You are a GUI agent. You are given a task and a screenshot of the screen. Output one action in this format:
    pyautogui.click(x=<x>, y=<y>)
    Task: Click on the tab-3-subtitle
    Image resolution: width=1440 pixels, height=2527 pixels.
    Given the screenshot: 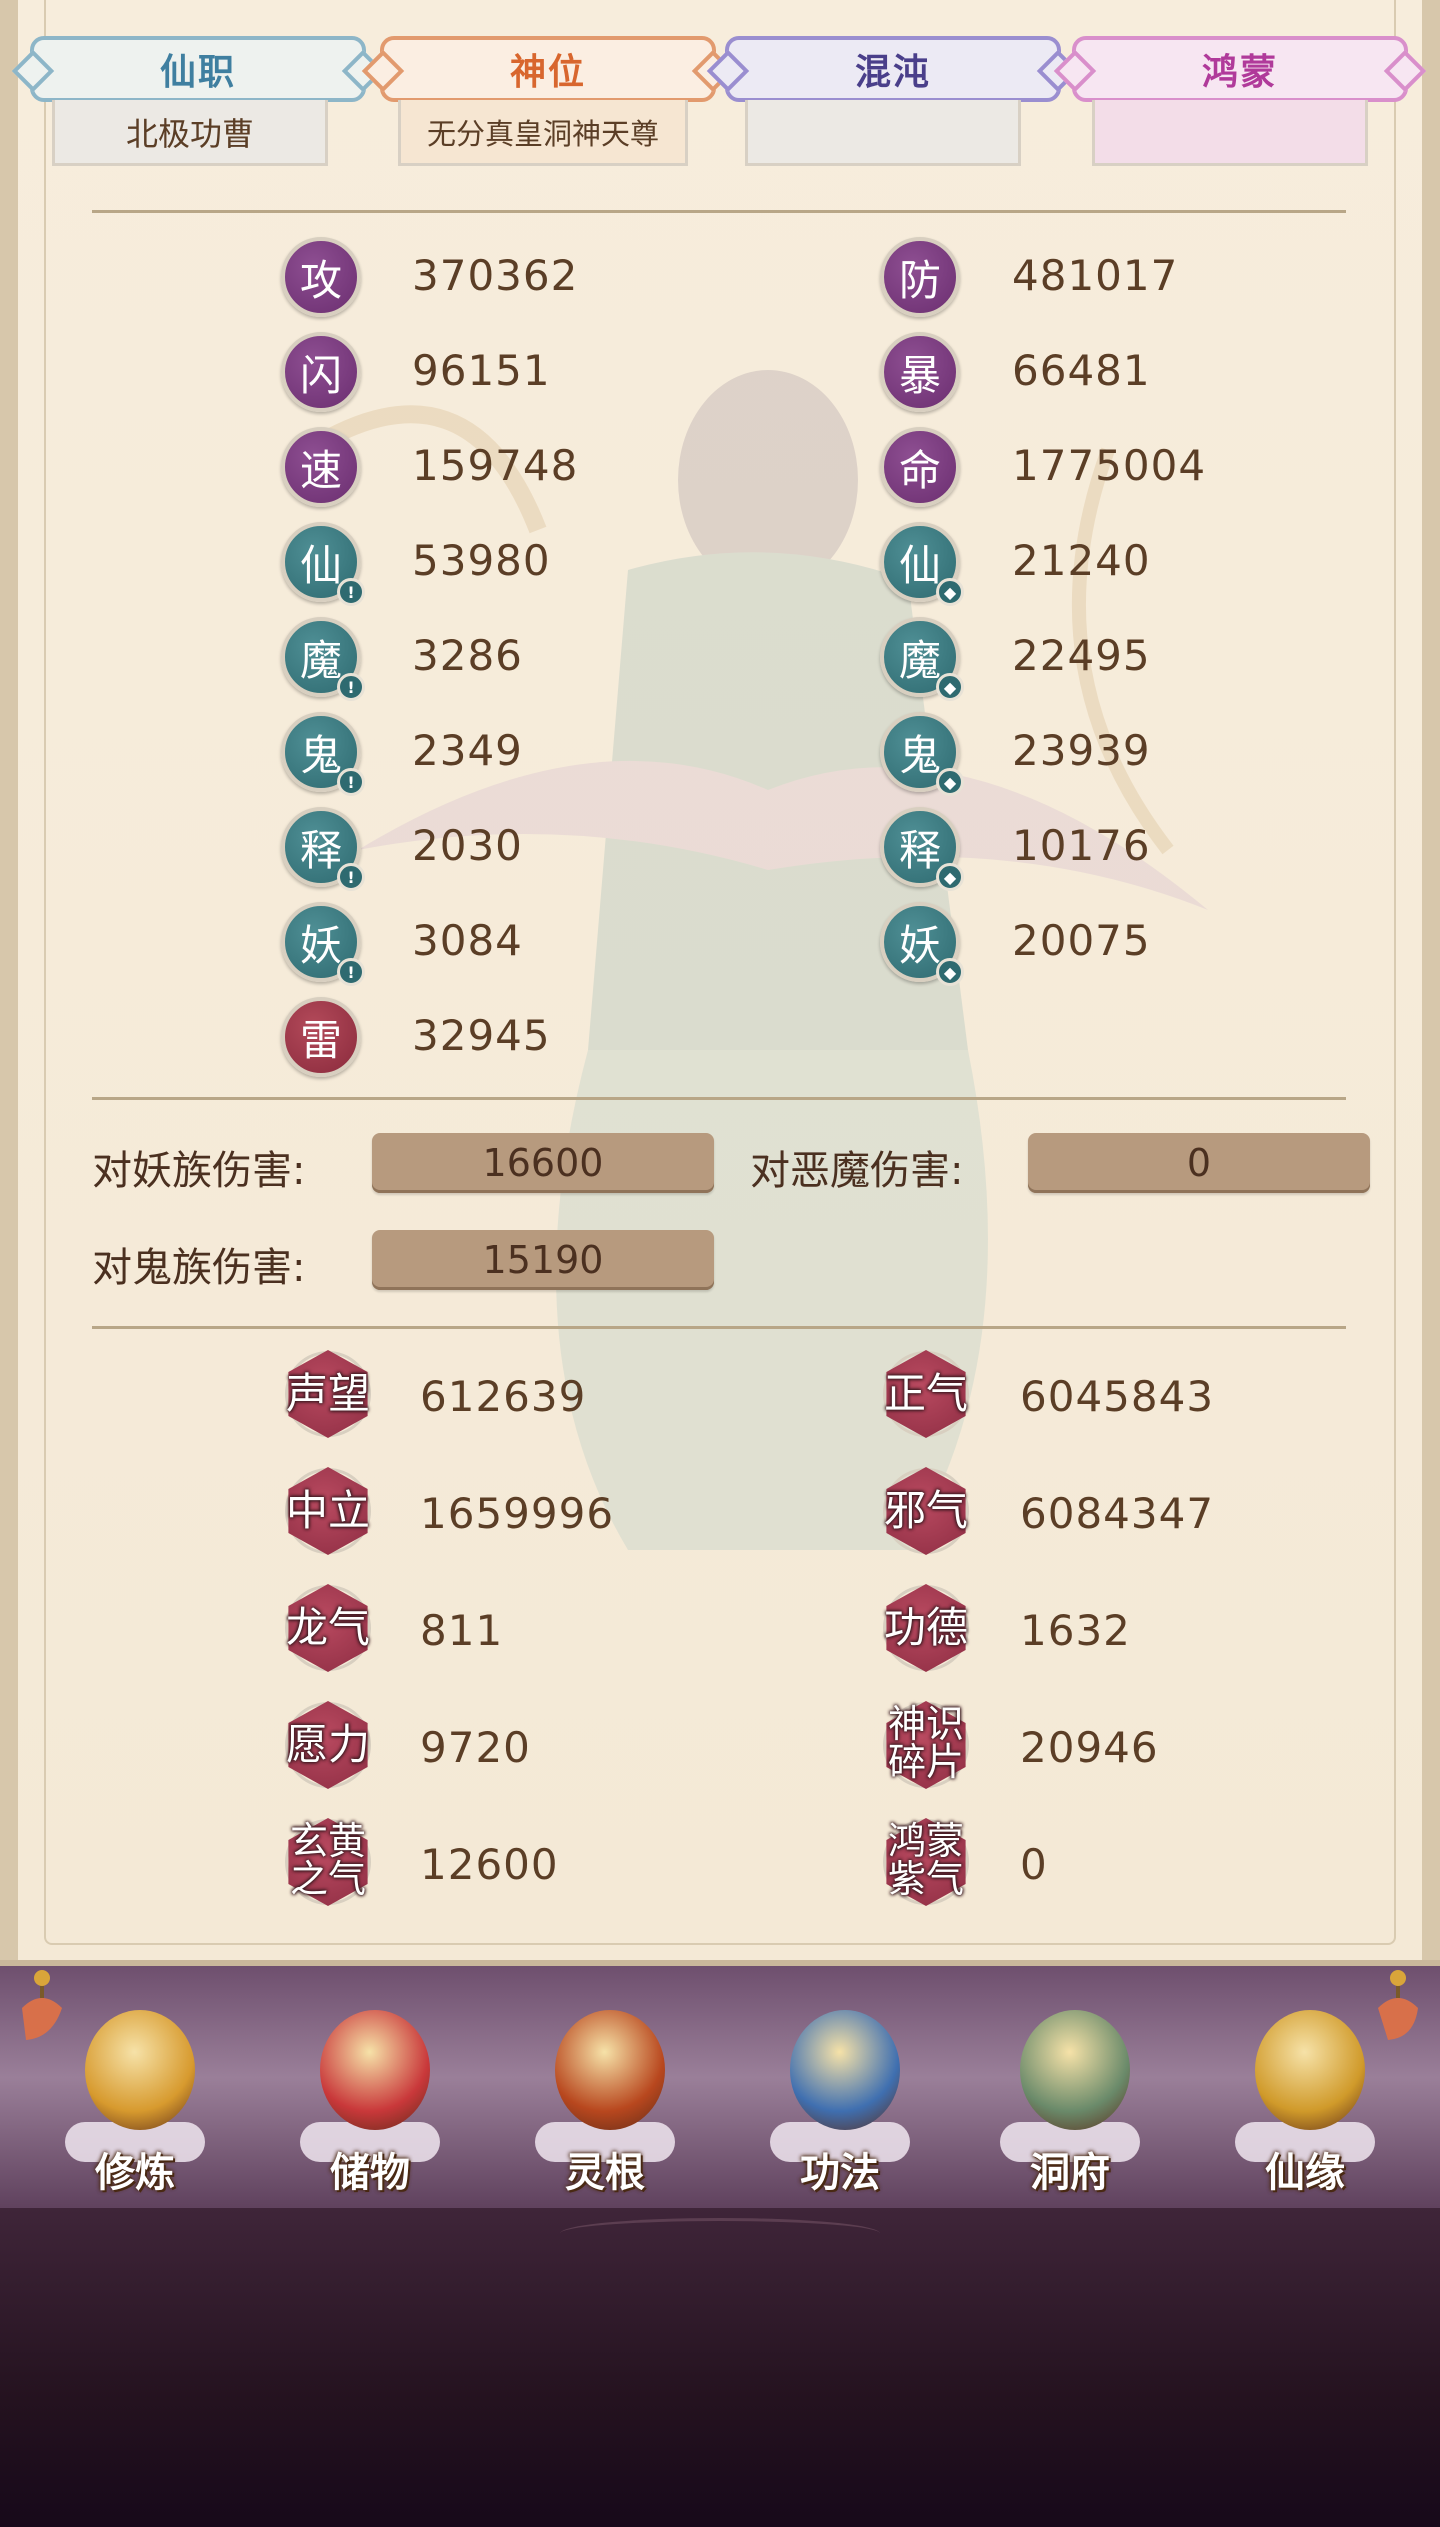 What is the action you would take?
    pyautogui.click(x=883, y=133)
    